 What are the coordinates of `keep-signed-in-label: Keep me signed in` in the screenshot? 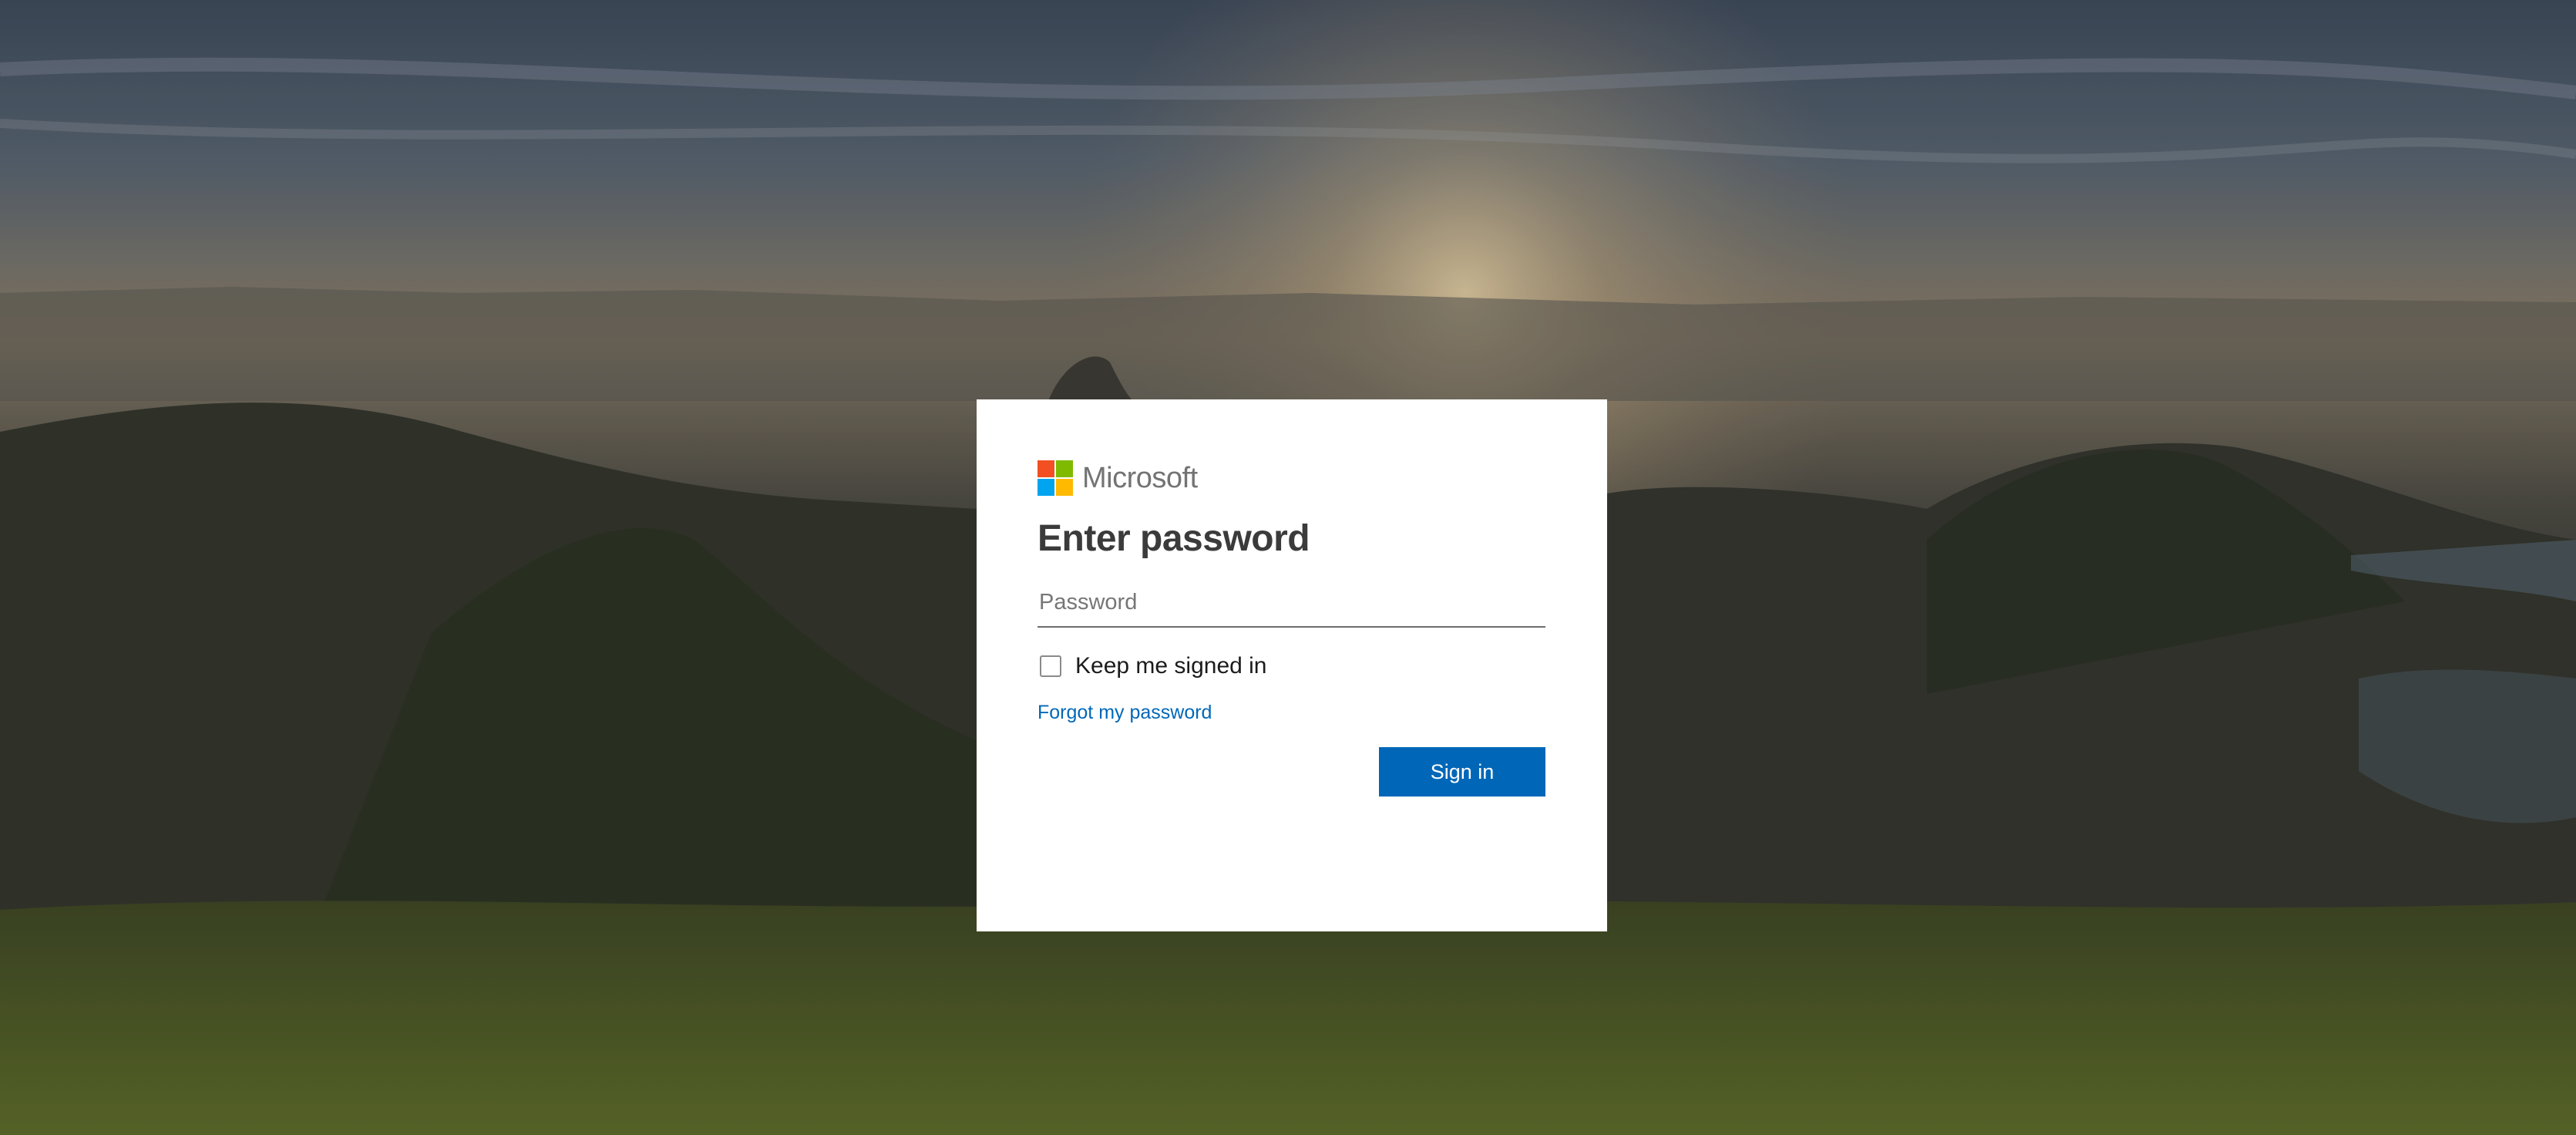 It's located at (1171, 666).